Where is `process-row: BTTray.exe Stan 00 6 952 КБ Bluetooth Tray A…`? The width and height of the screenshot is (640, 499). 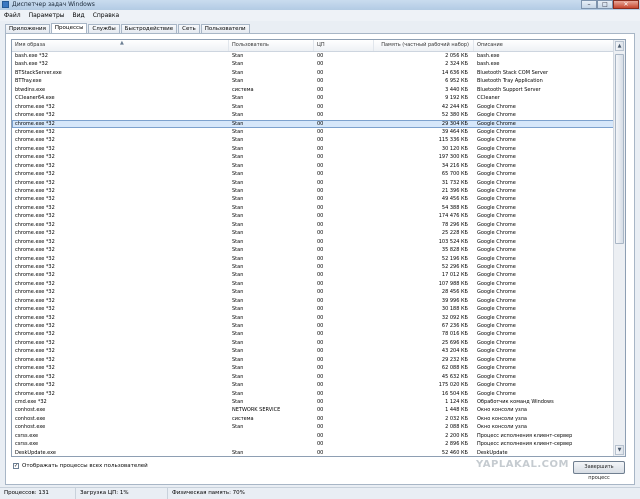 process-row: BTTray.exe Stan 00 6 952 КБ Bluetooth Tray A… is located at coordinates (313, 81).